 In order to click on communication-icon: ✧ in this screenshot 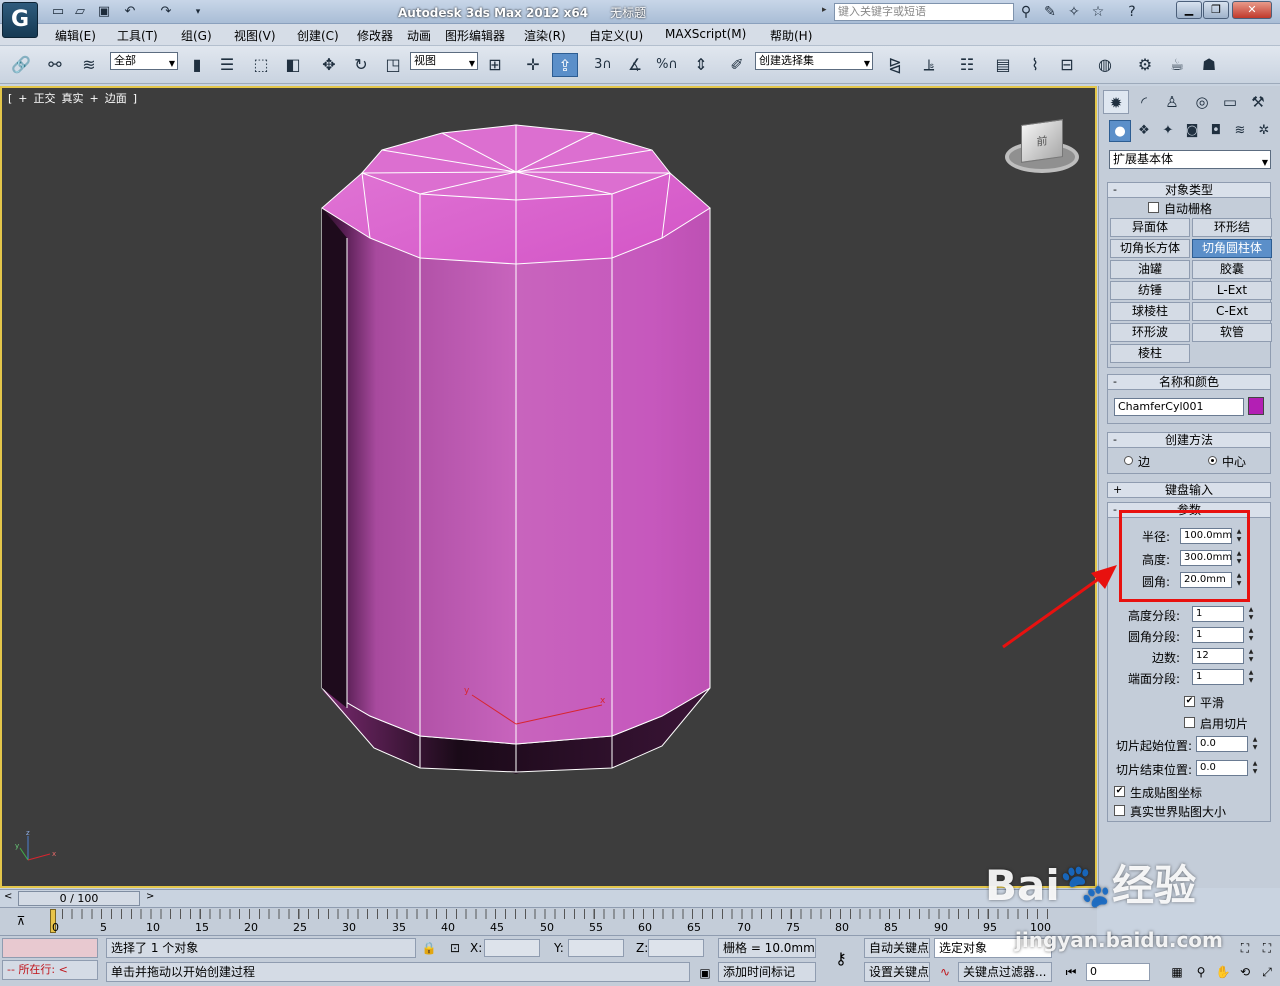, I will do `click(1074, 12)`.